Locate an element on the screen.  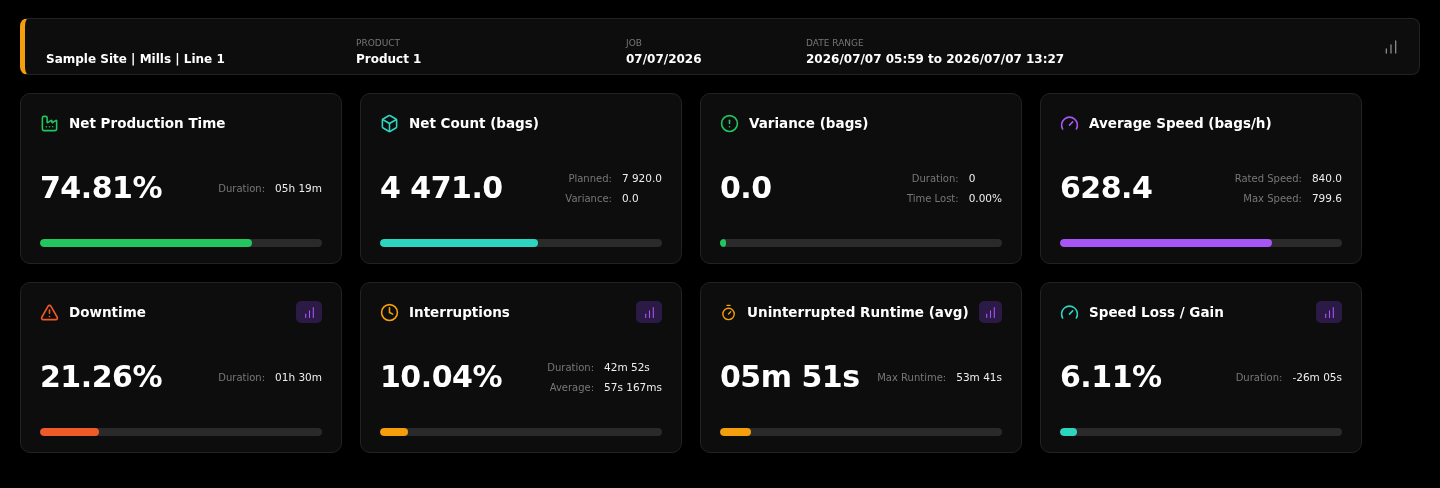
field-value: Sample Site | Mills | Line 1 is located at coordinates (136, 58).